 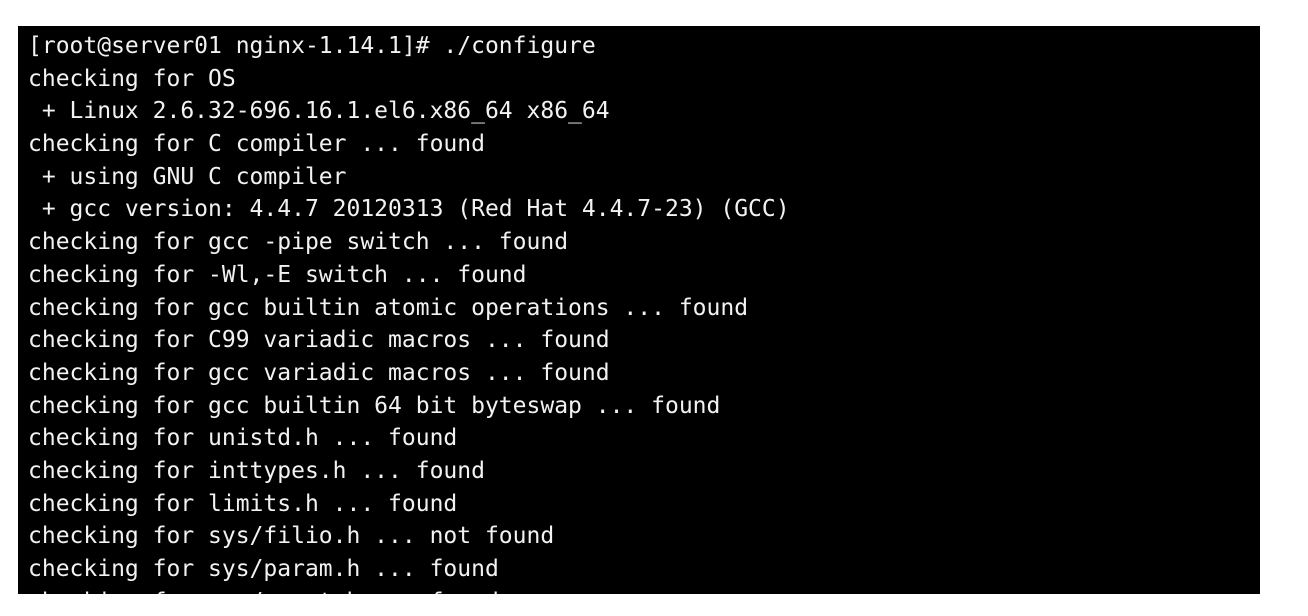 What do you see at coordinates (263, 569) in the screenshot?
I see `terminal-line: checking for sys/param.h ... found` at bounding box center [263, 569].